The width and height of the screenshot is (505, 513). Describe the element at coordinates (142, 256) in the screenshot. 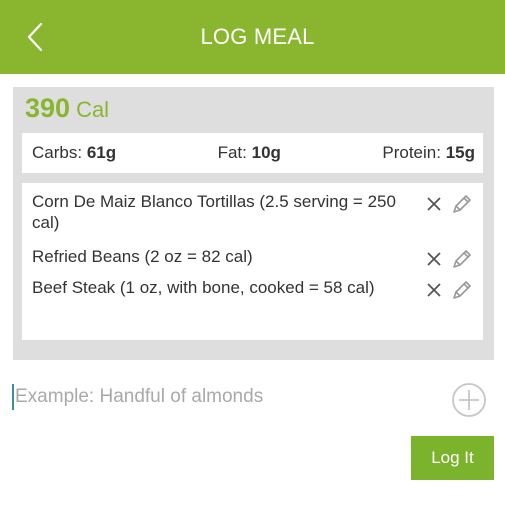

I see `food-item-text: Refried Beans (2 oz = 82 cal)` at that location.